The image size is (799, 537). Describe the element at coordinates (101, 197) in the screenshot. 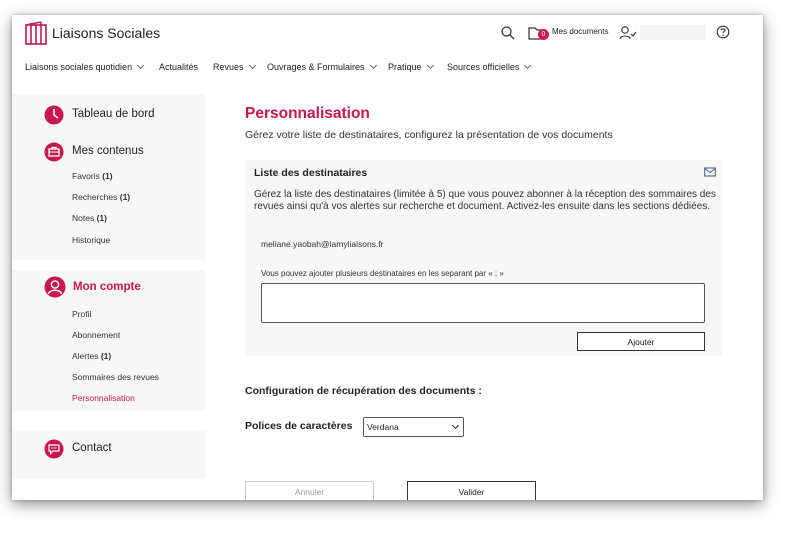

I see `sidebar-item-recherches: Recherches (1)` at that location.